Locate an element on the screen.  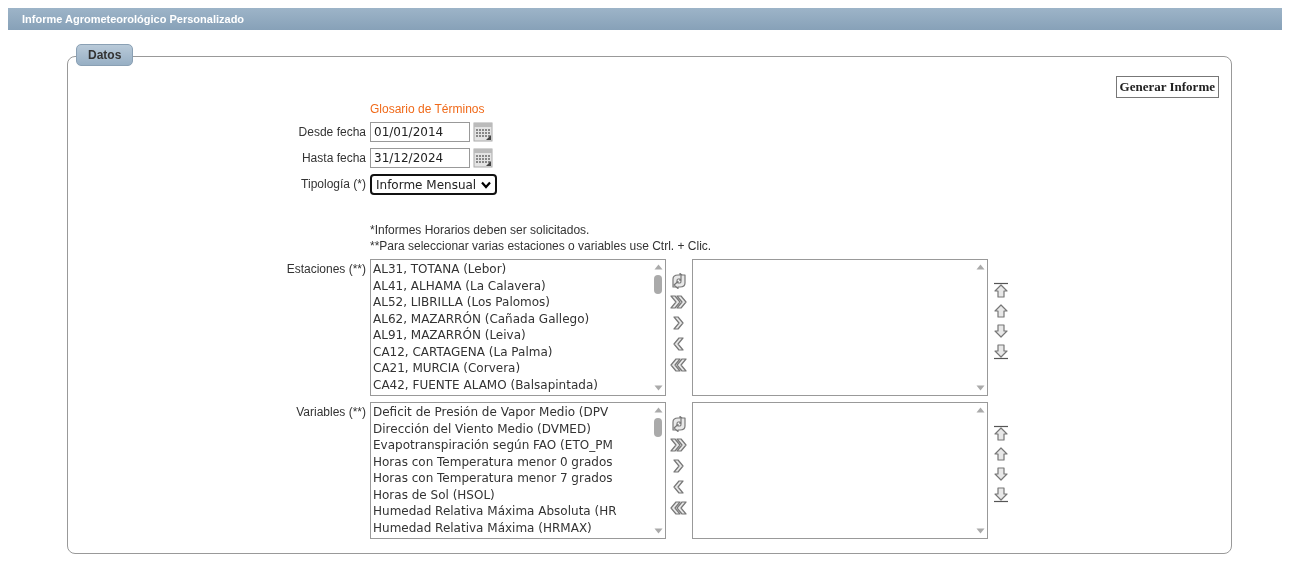
field-label: Tipología (*) is located at coordinates (333, 184).